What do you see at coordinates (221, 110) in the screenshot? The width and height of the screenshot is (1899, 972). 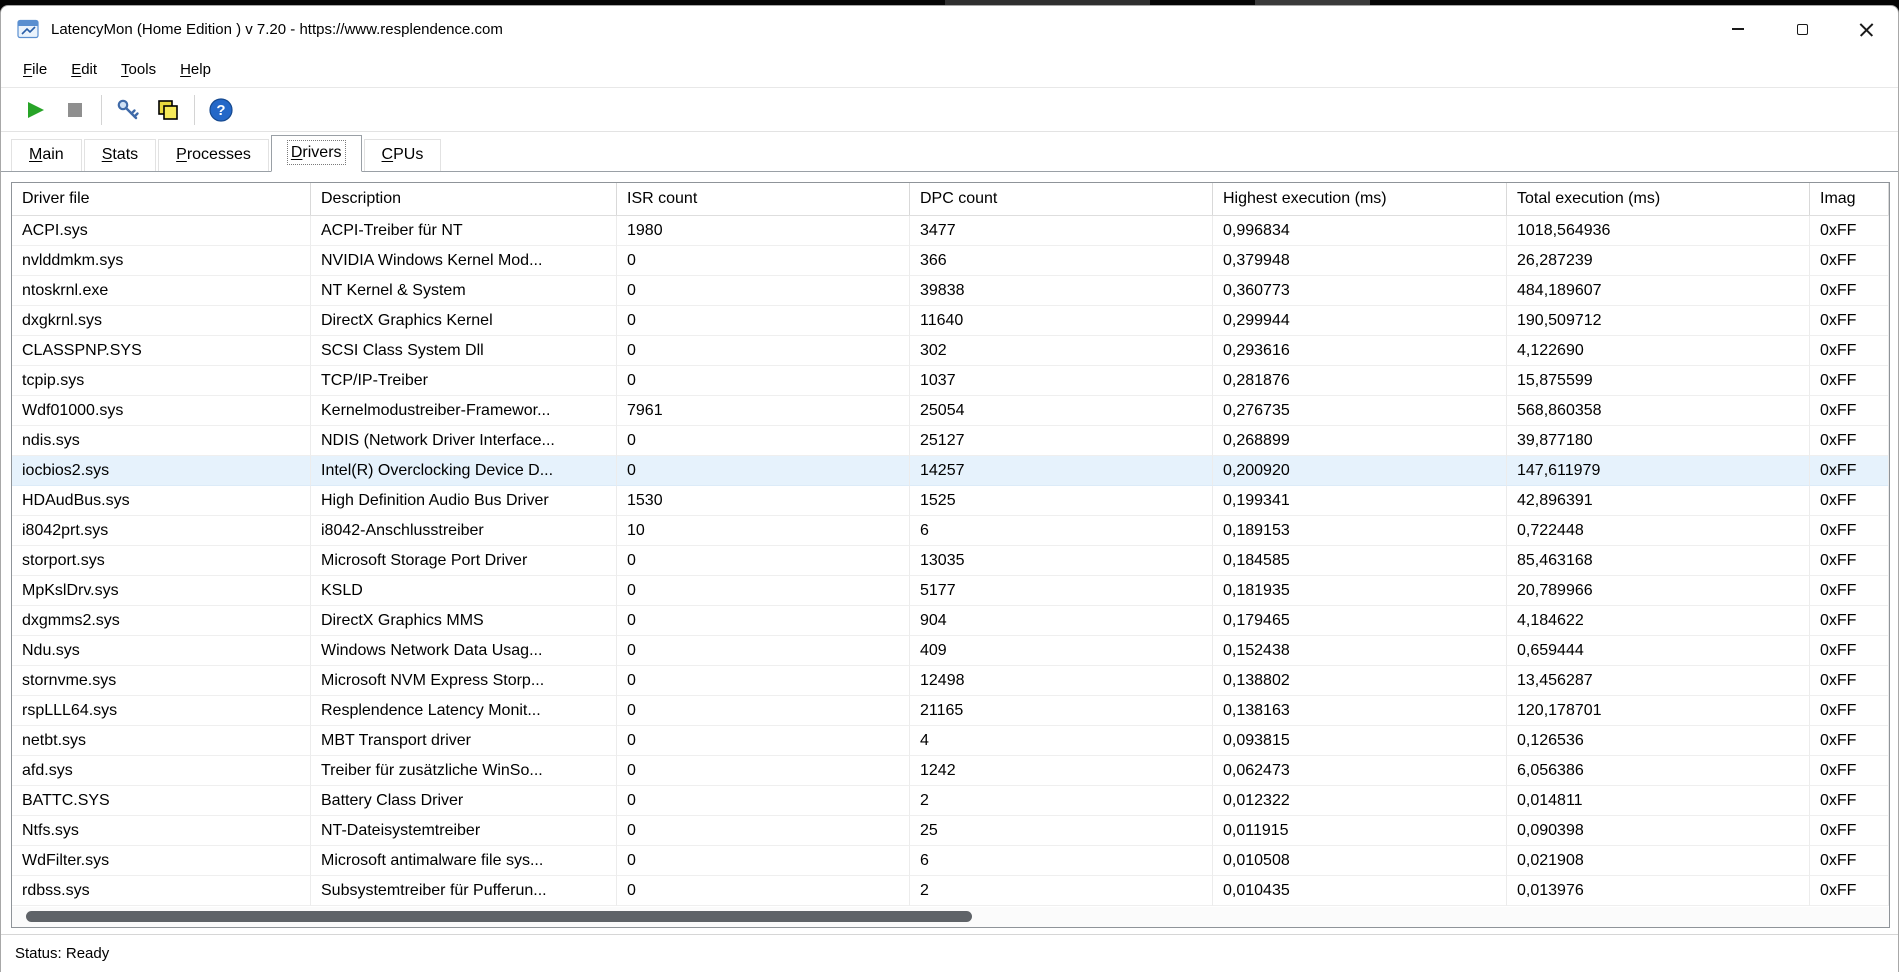 I see `help-button: ?` at bounding box center [221, 110].